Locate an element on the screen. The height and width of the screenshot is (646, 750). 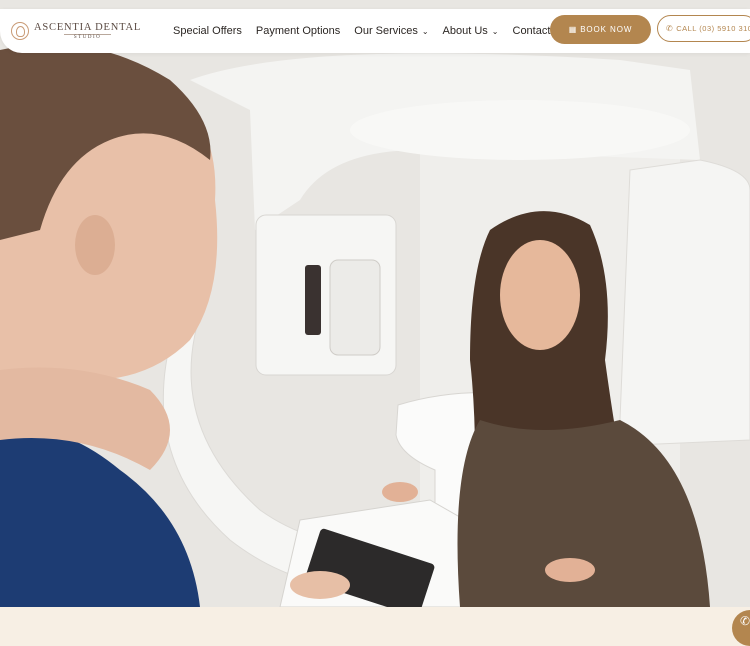
logo-text: ASCENTIA DENTAL STUDIO is located at coordinates (87, 31).